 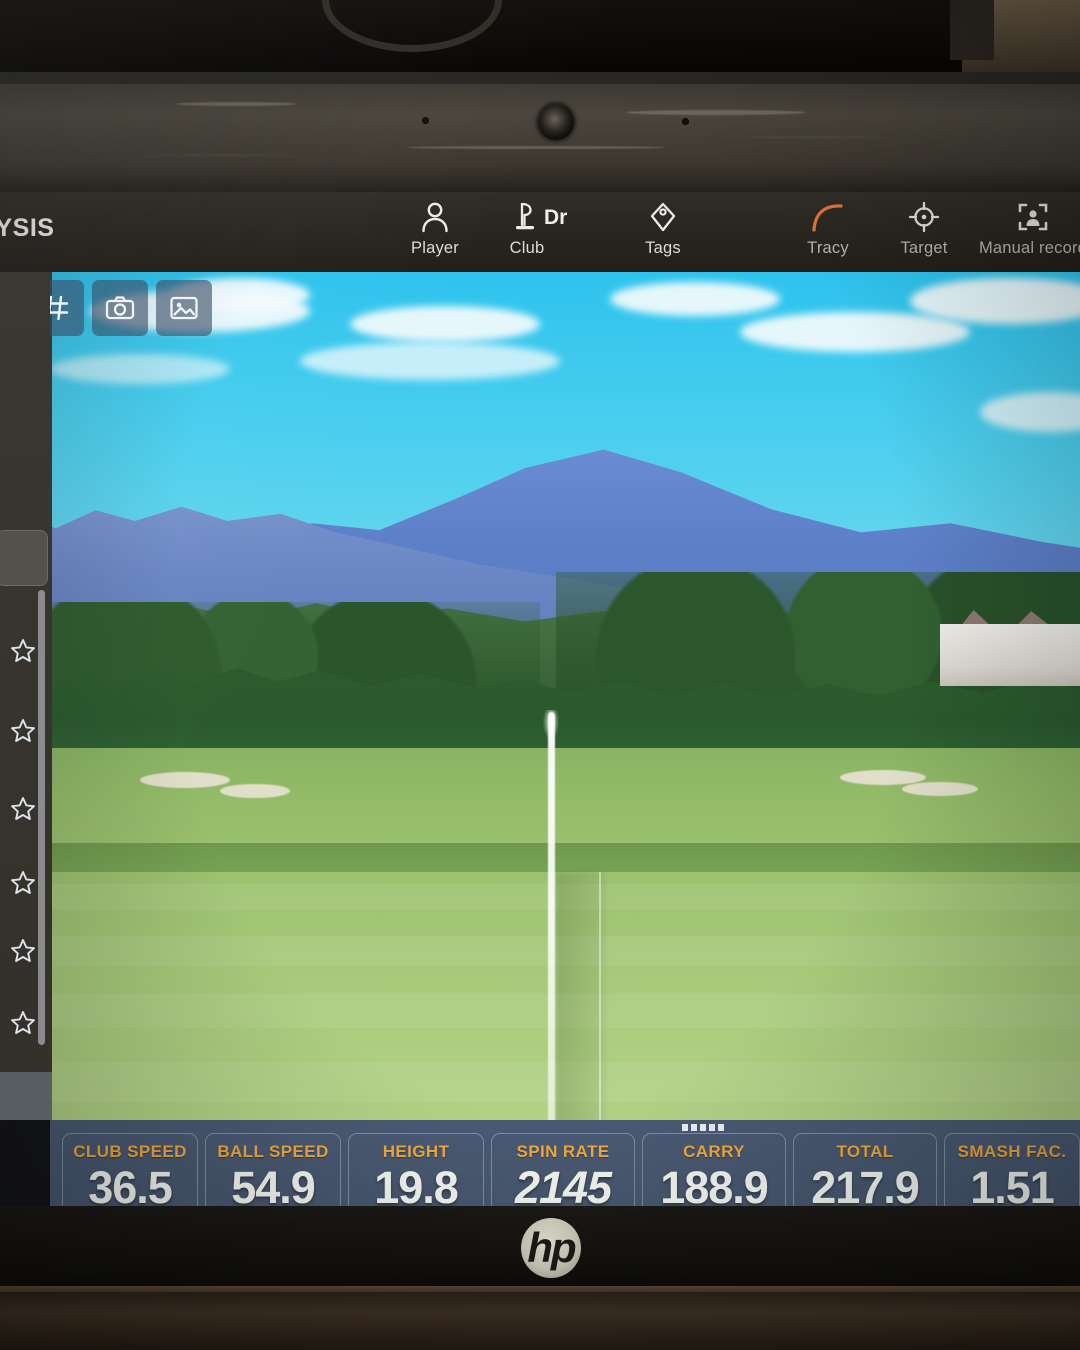 What do you see at coordinates (130, 1184) in the screenshot?
I see `stat-value: 36.5` at bounding box center [130, 1184].